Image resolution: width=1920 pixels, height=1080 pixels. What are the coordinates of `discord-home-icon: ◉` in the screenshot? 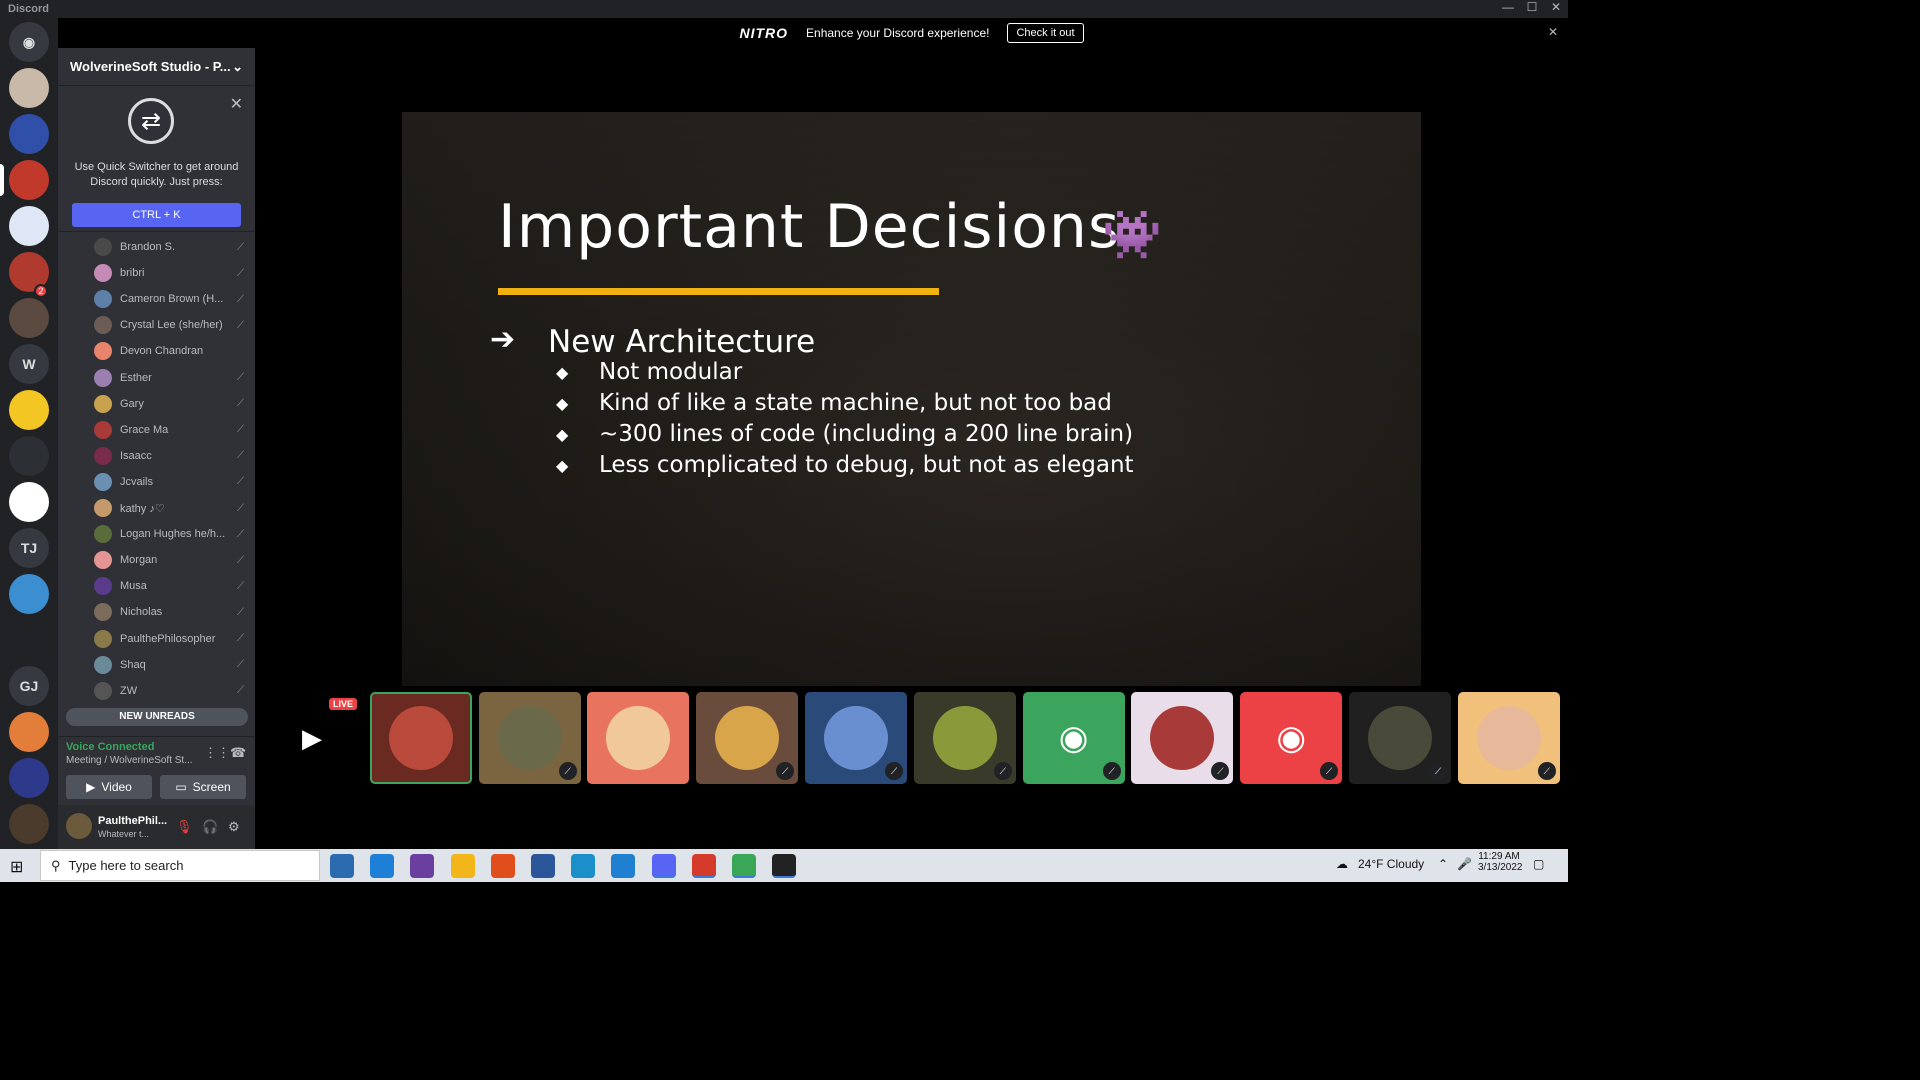 It's located at (29, 42).